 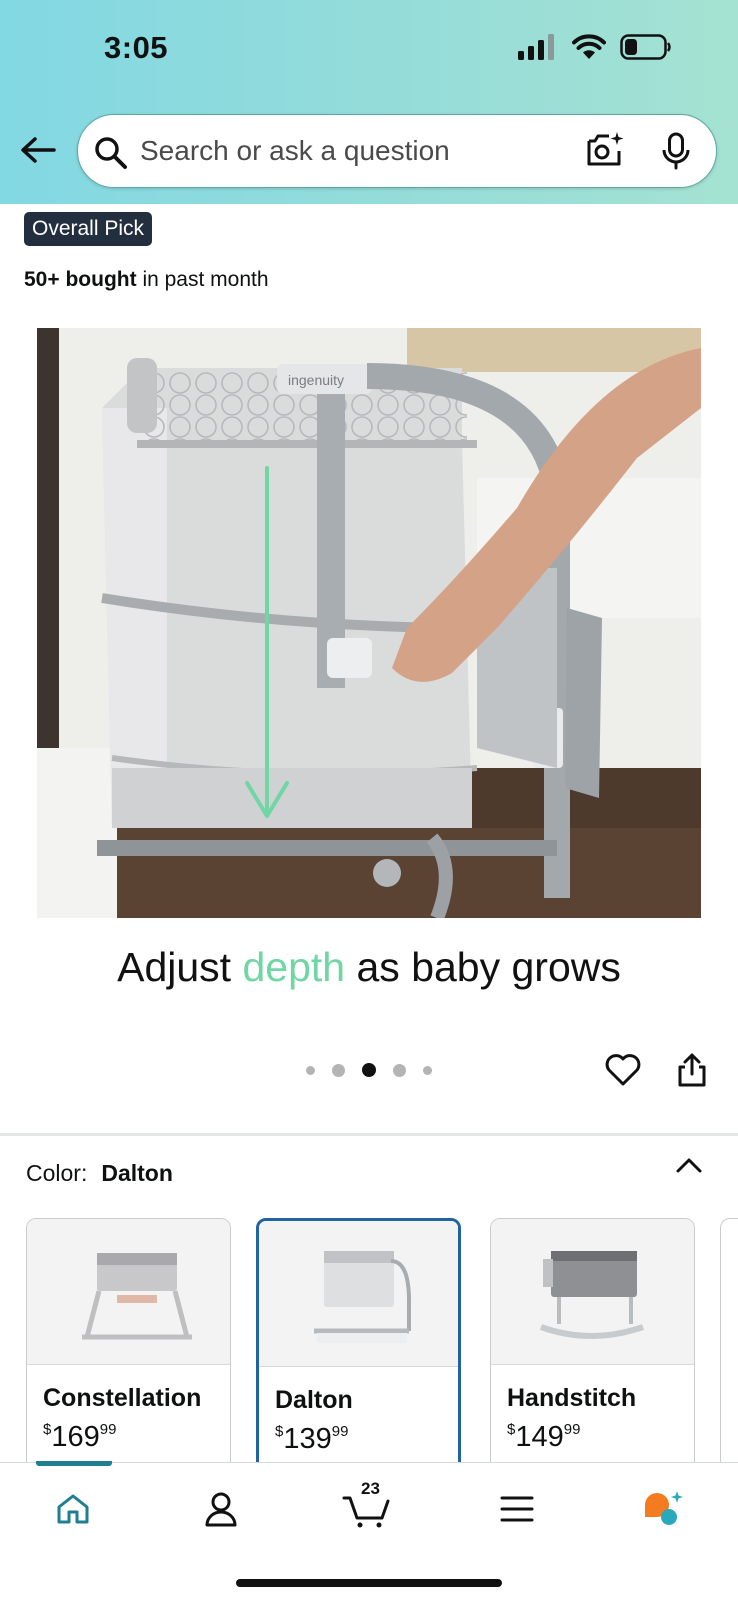 I want to click on color-option-name: Handstitch, so click(x=572, y=1398).